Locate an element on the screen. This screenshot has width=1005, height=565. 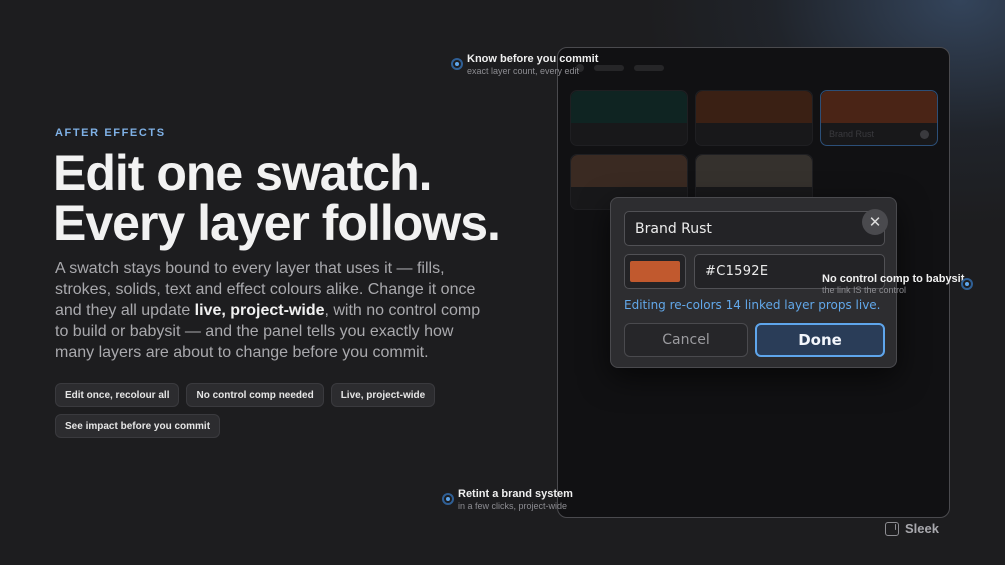
pill-see-impact: See impact before you commit is located at coordinates (138, 426).